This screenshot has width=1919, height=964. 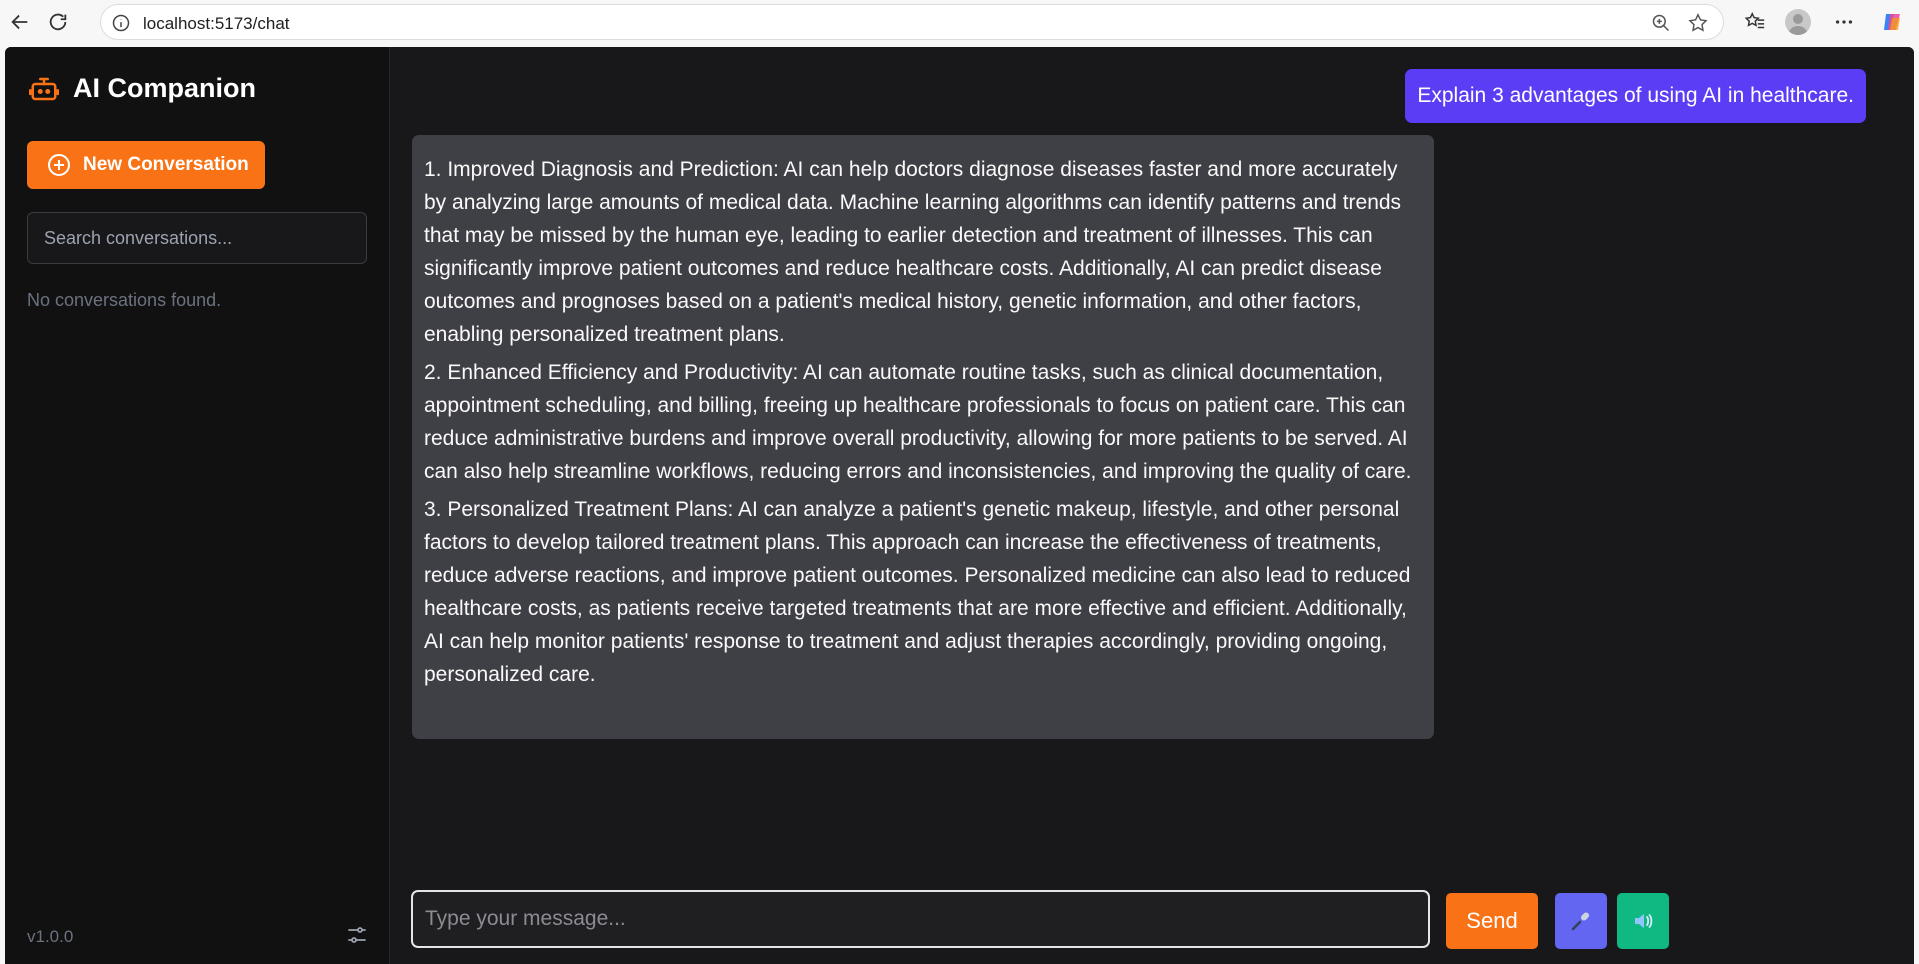 I want to click on microphone-button, so click(x=1581, y=921).